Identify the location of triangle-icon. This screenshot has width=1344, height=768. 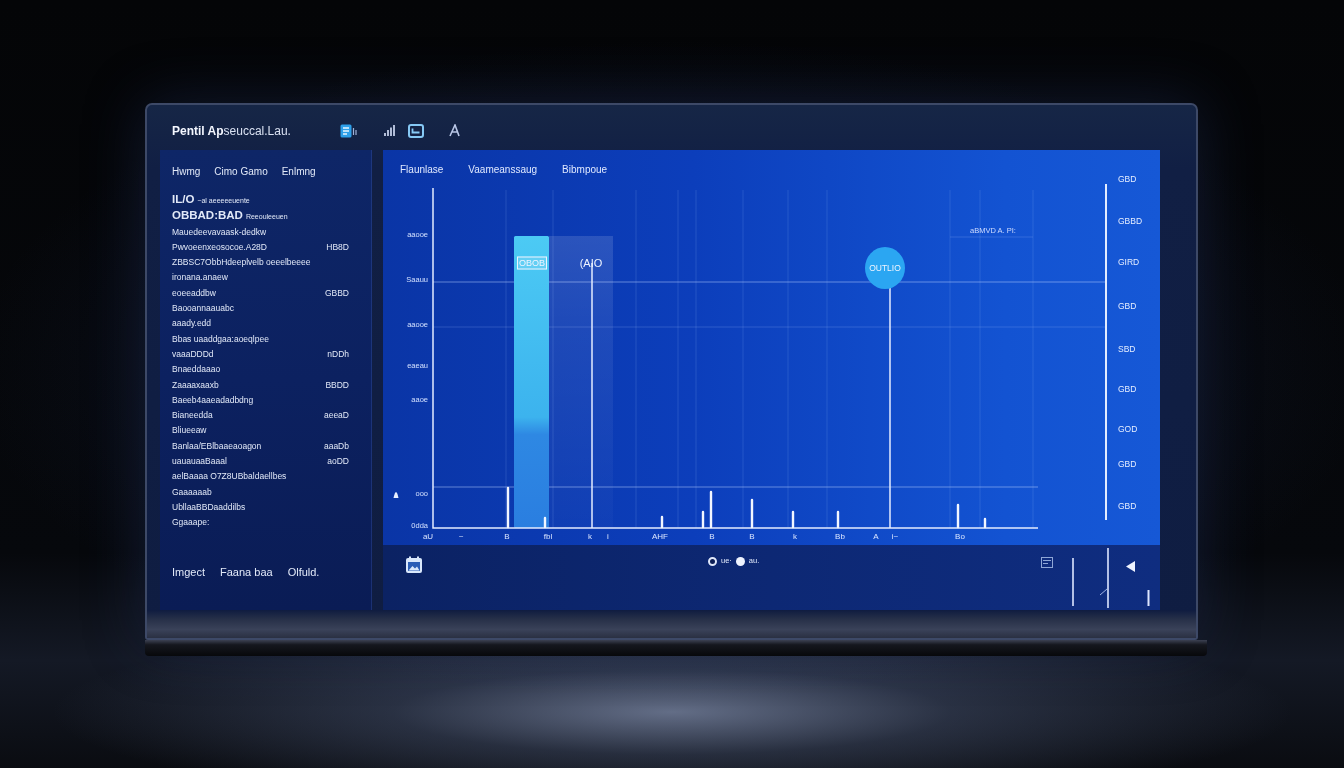
(1130, 566).